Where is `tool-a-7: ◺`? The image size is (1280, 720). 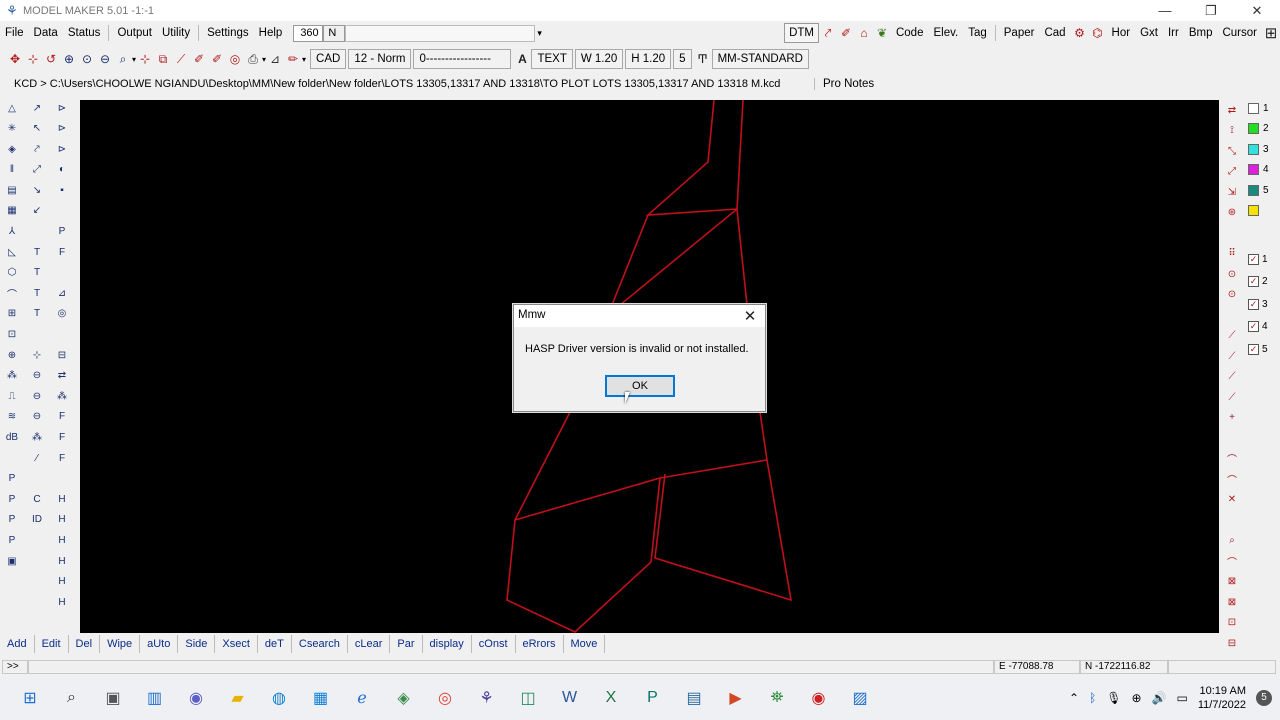
tool-a-7: ◺ is located at coordinates (12, 252).